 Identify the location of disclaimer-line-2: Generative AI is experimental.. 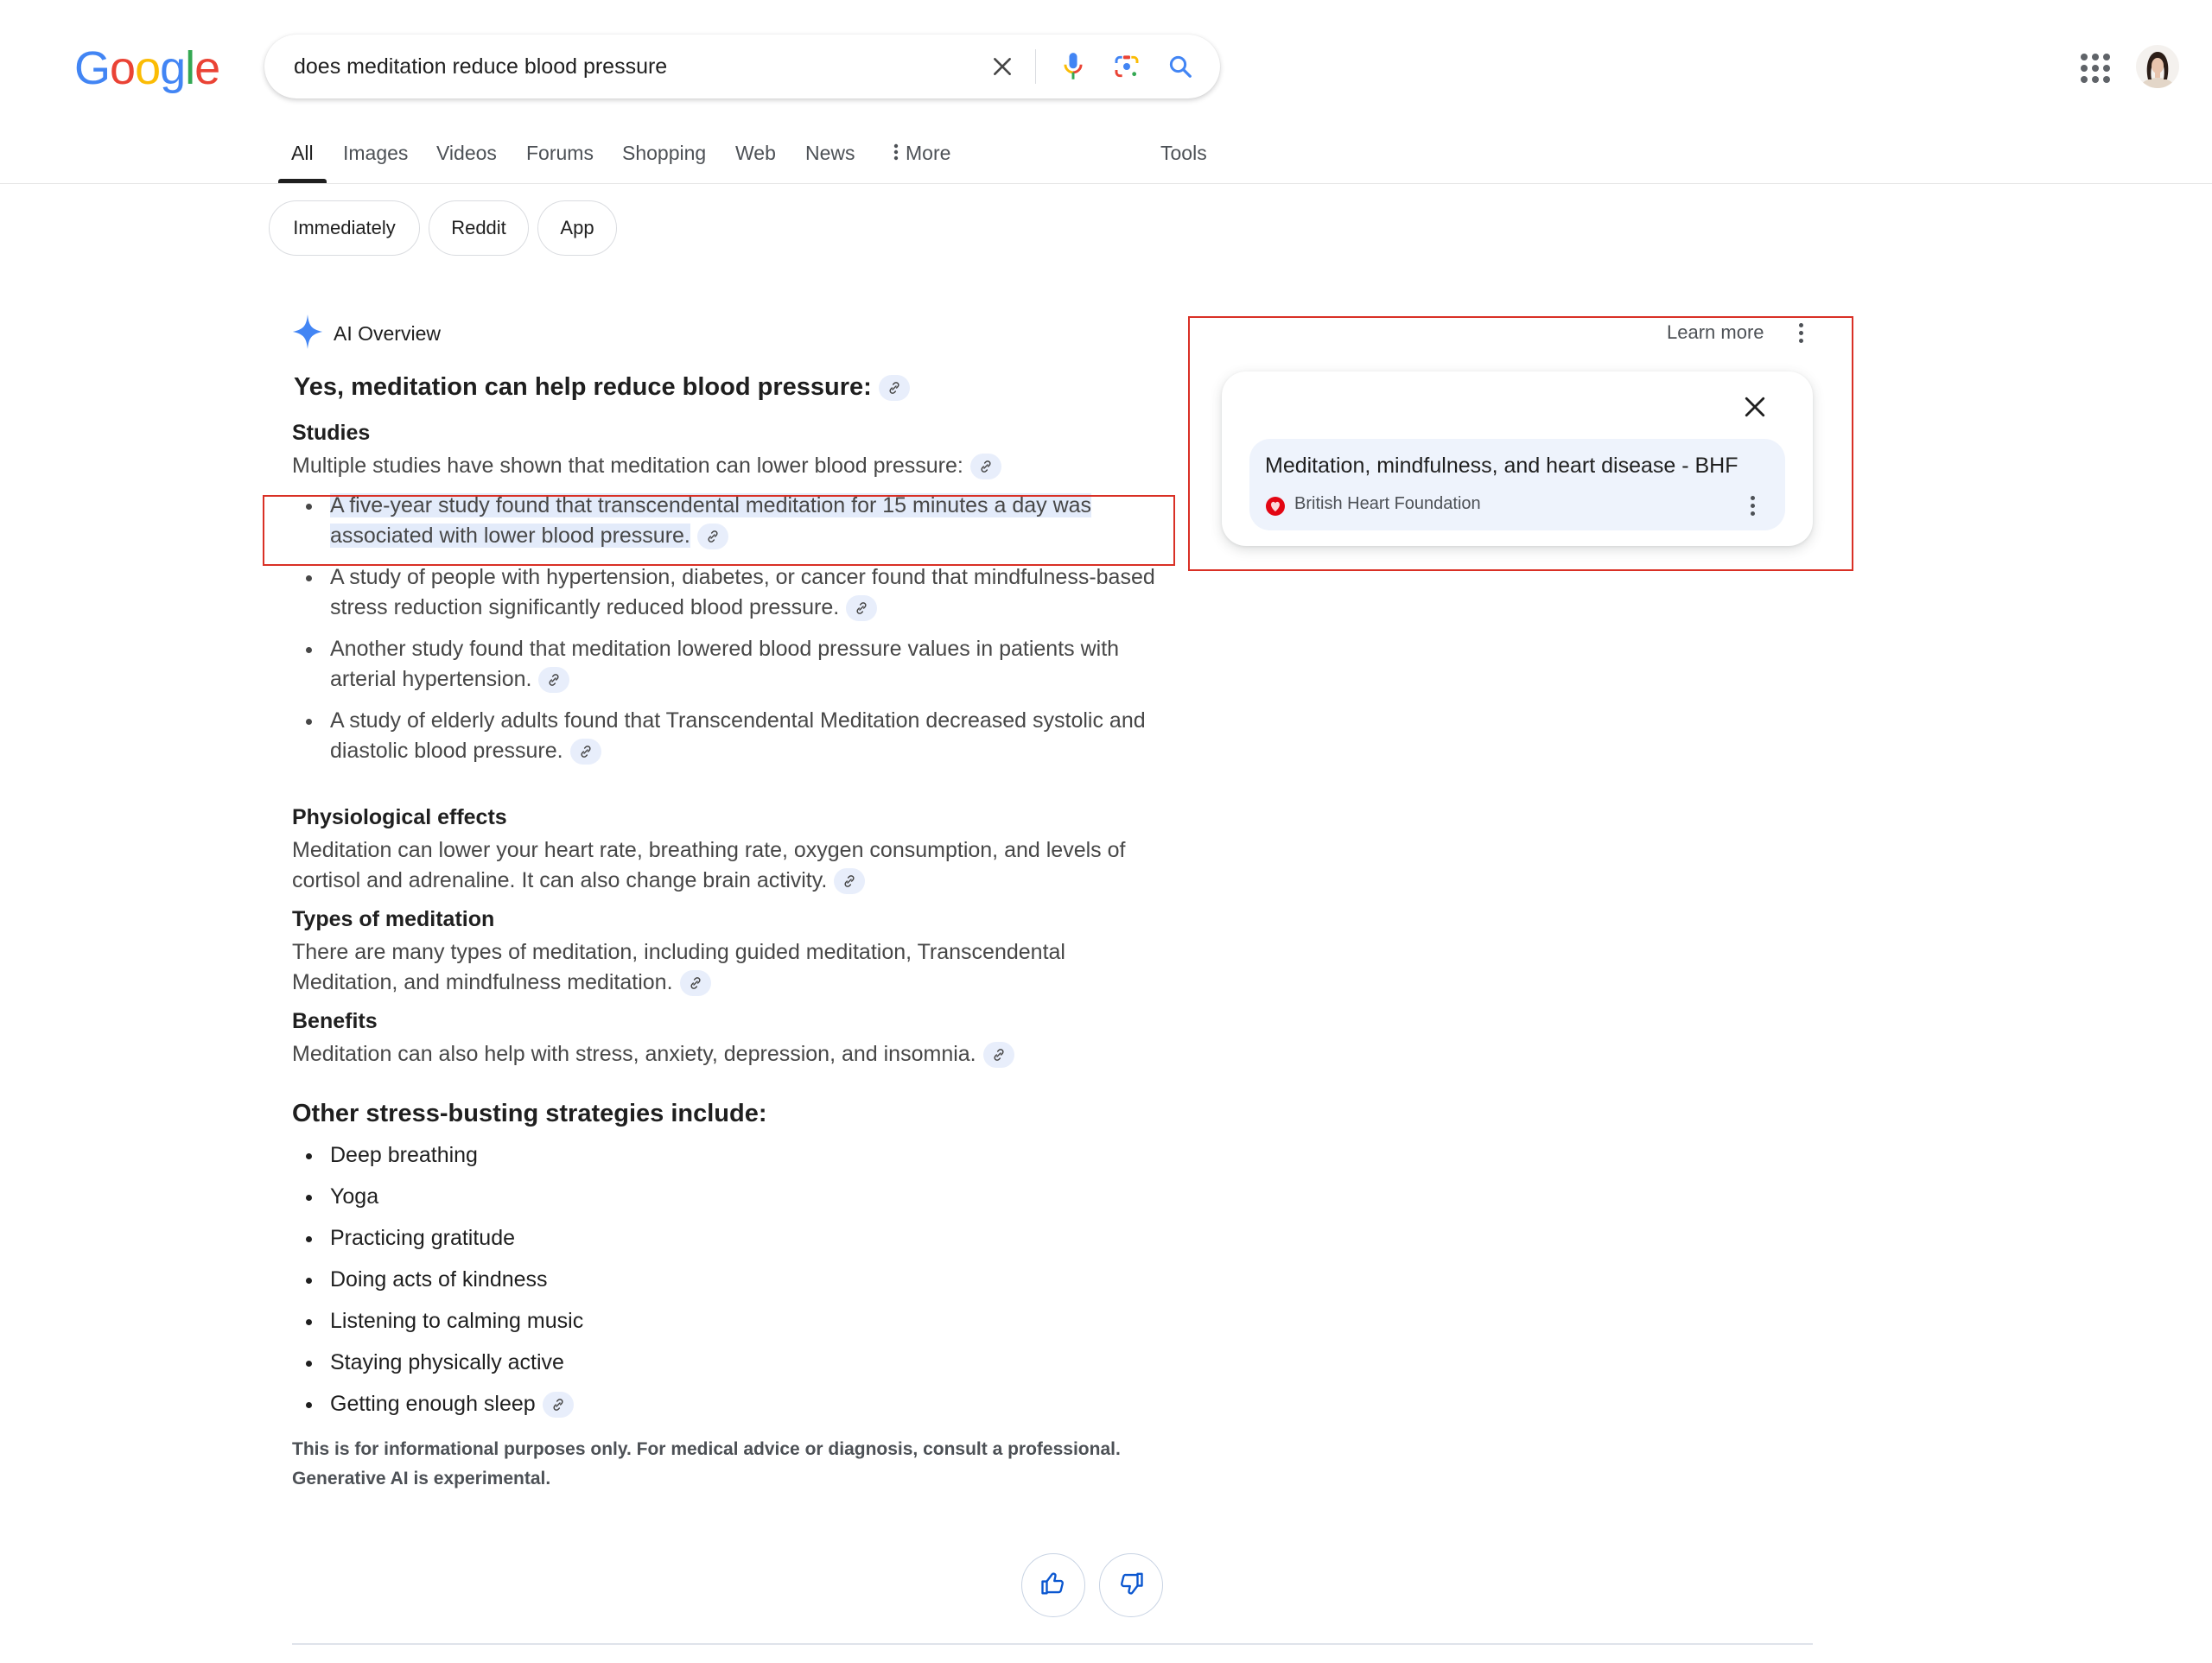
(421, 1478).